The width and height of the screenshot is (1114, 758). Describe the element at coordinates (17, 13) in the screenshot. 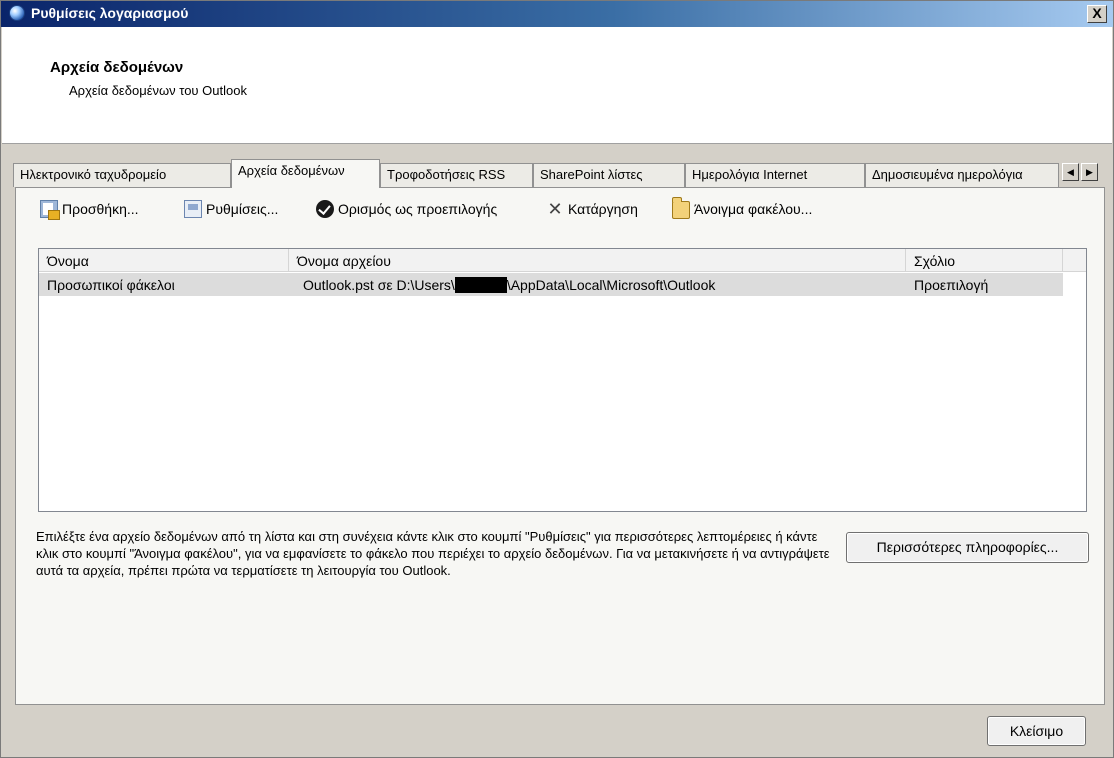

I see `outlook-app-icon` at that location.